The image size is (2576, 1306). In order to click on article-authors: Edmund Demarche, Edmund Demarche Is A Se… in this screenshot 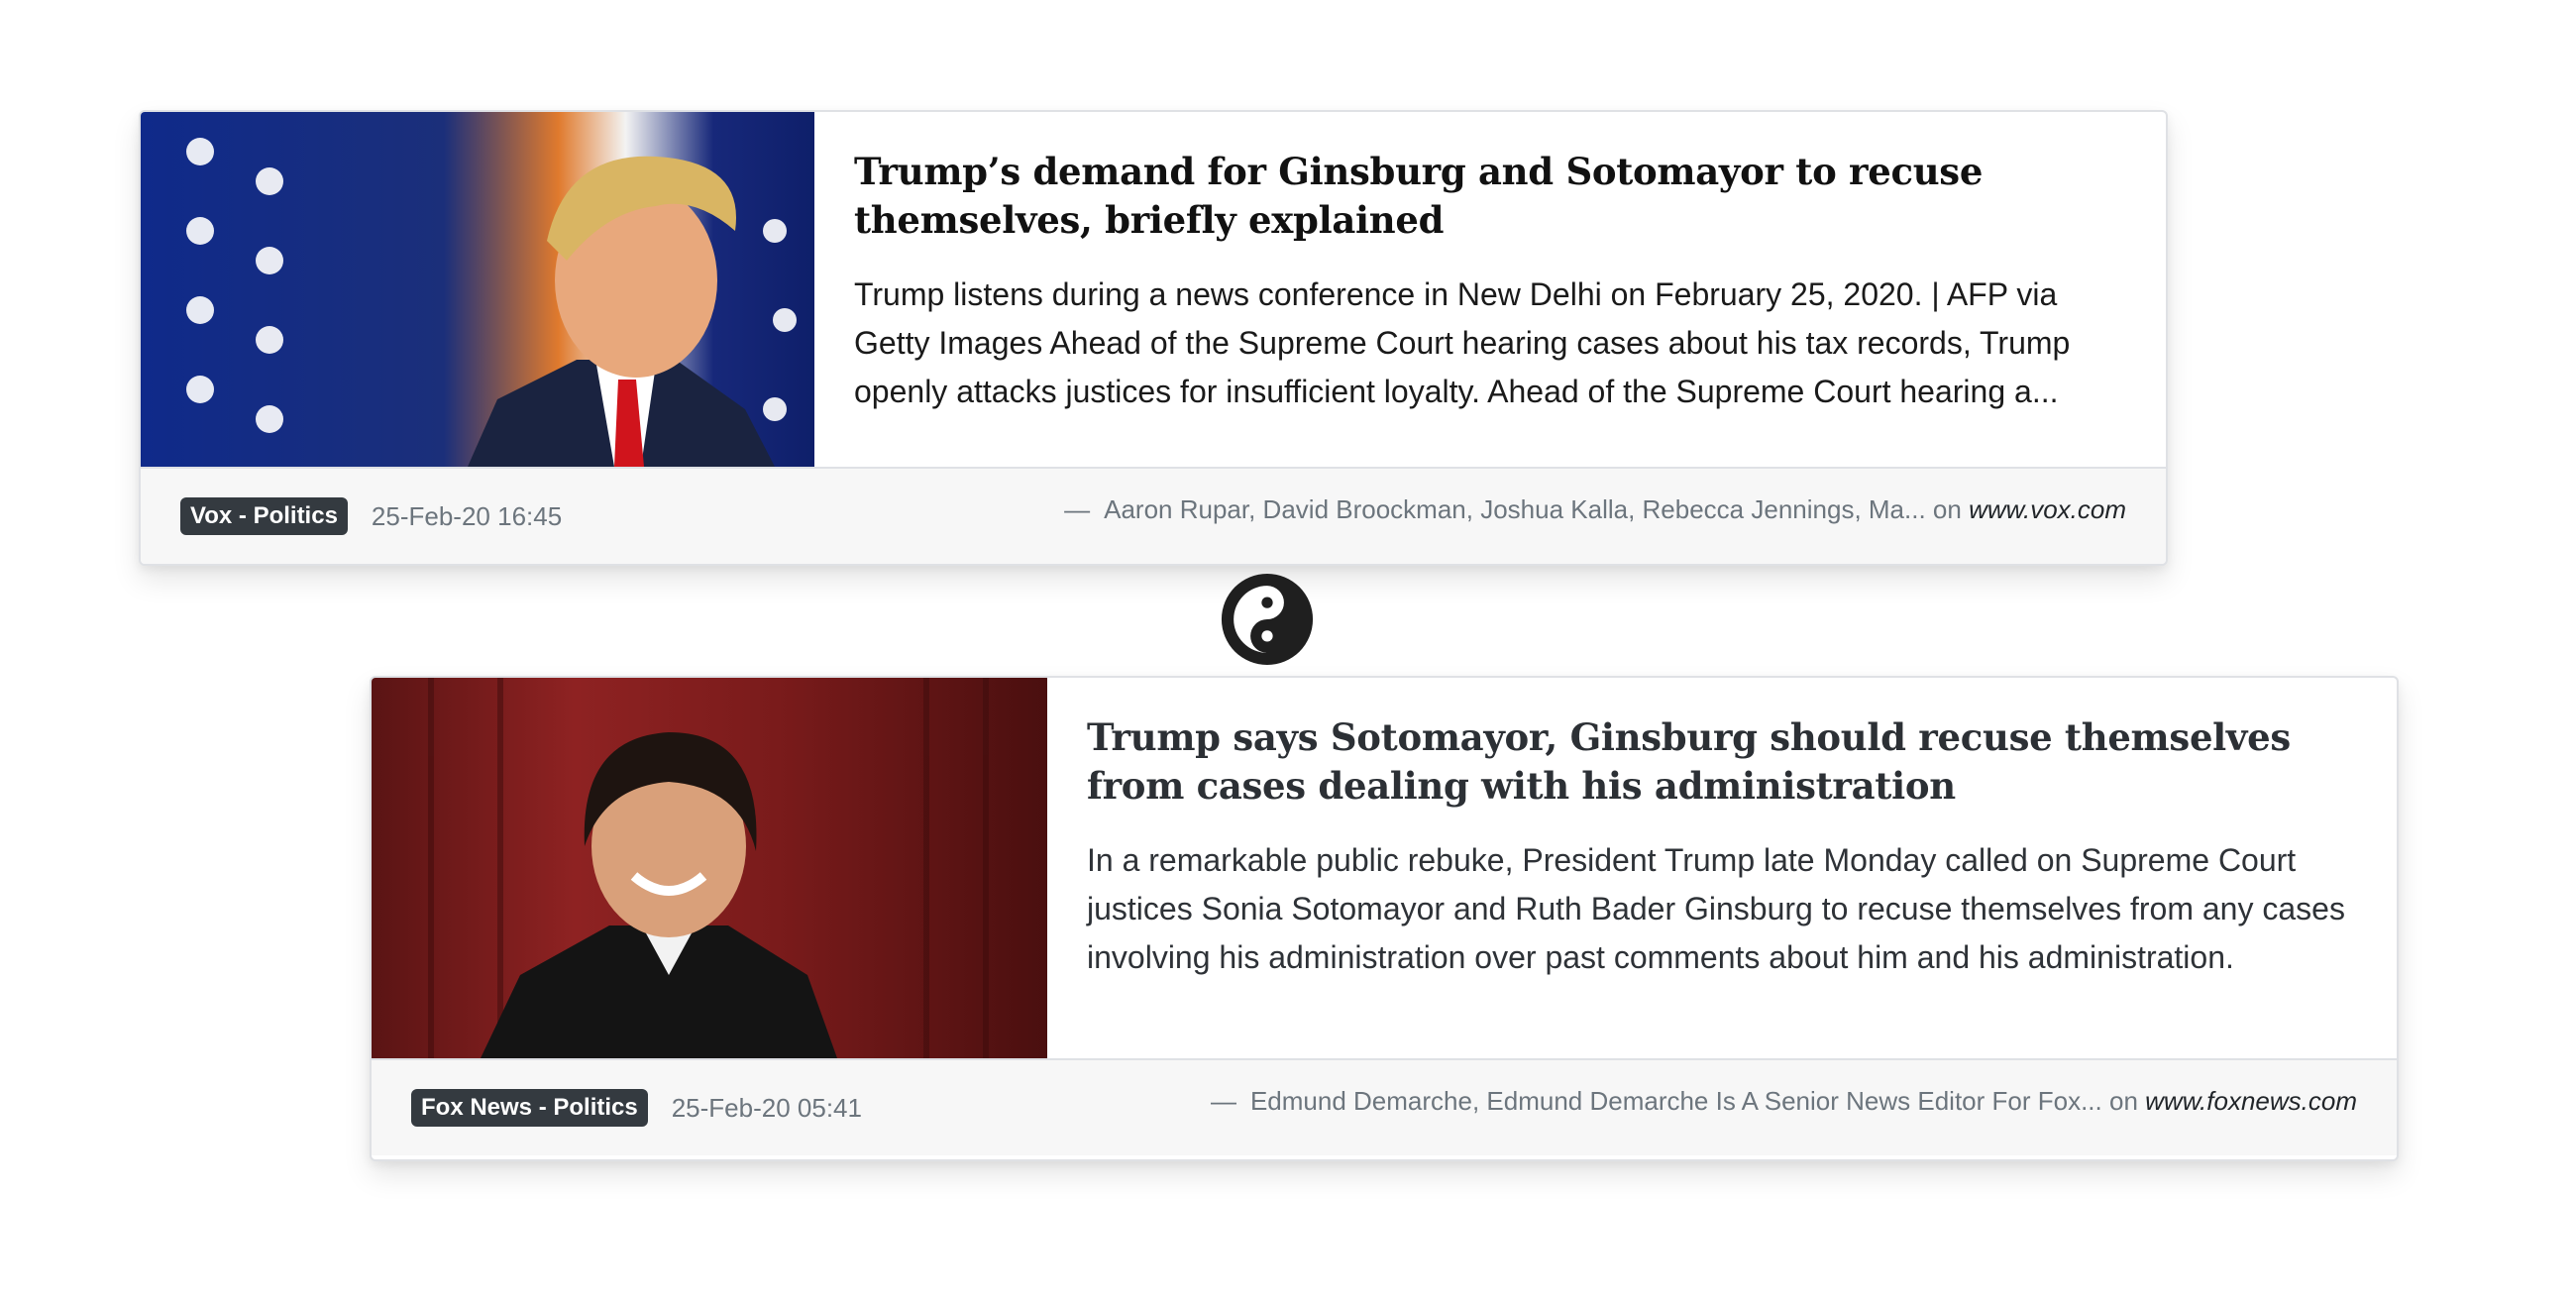, I will do `click(1675, 1101)`.